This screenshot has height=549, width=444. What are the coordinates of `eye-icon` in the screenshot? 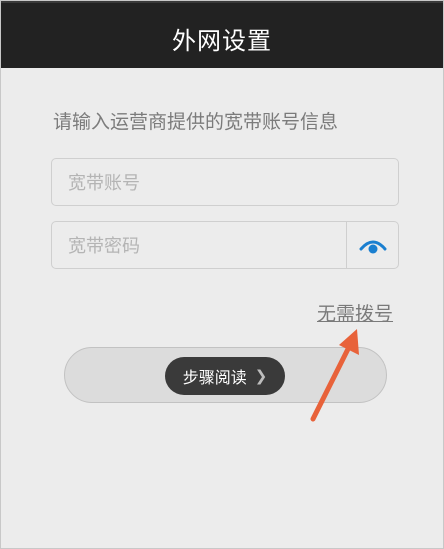 It's located at (372, 247).